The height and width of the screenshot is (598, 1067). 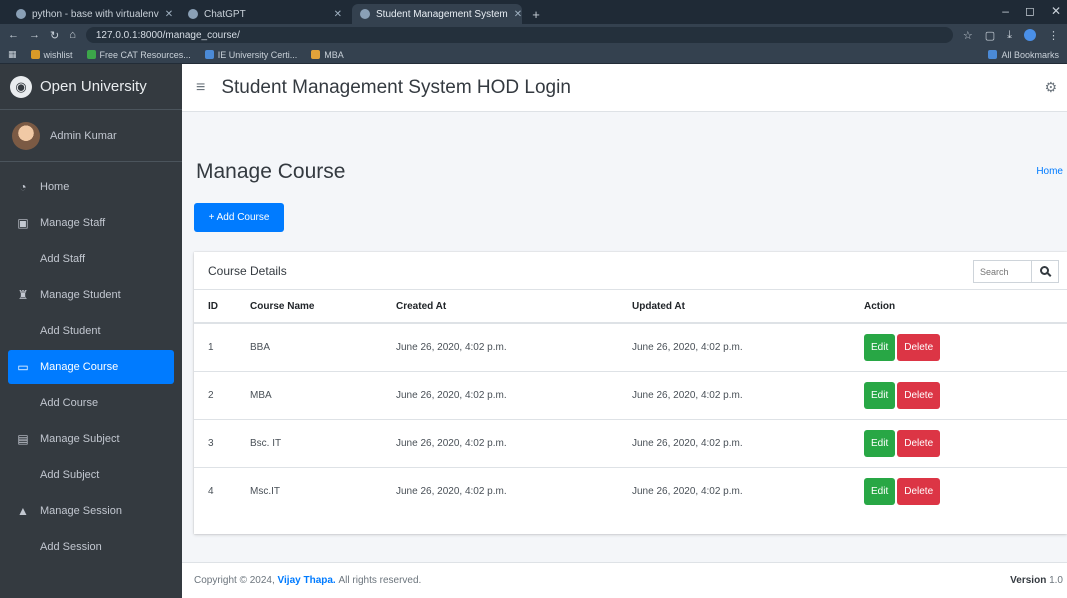 I want to click on minimize-icon: –, so click(x=1005, y=11).